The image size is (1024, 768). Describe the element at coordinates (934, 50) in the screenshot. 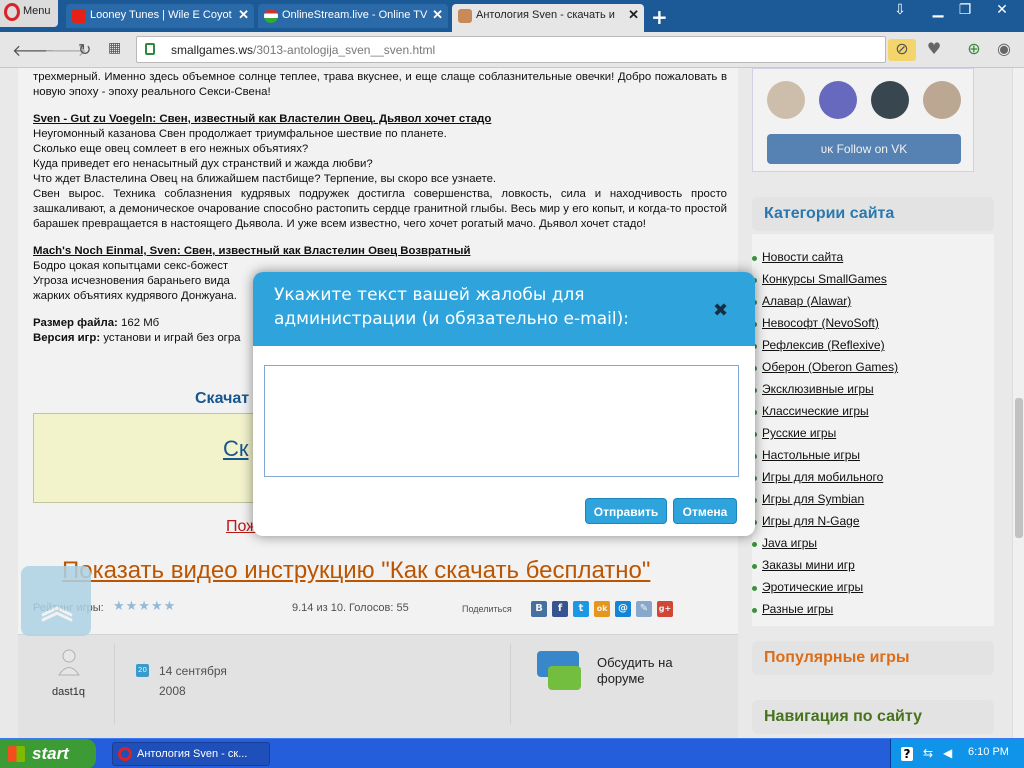

I see `heart-bookmark-icon: ♥` at that location.